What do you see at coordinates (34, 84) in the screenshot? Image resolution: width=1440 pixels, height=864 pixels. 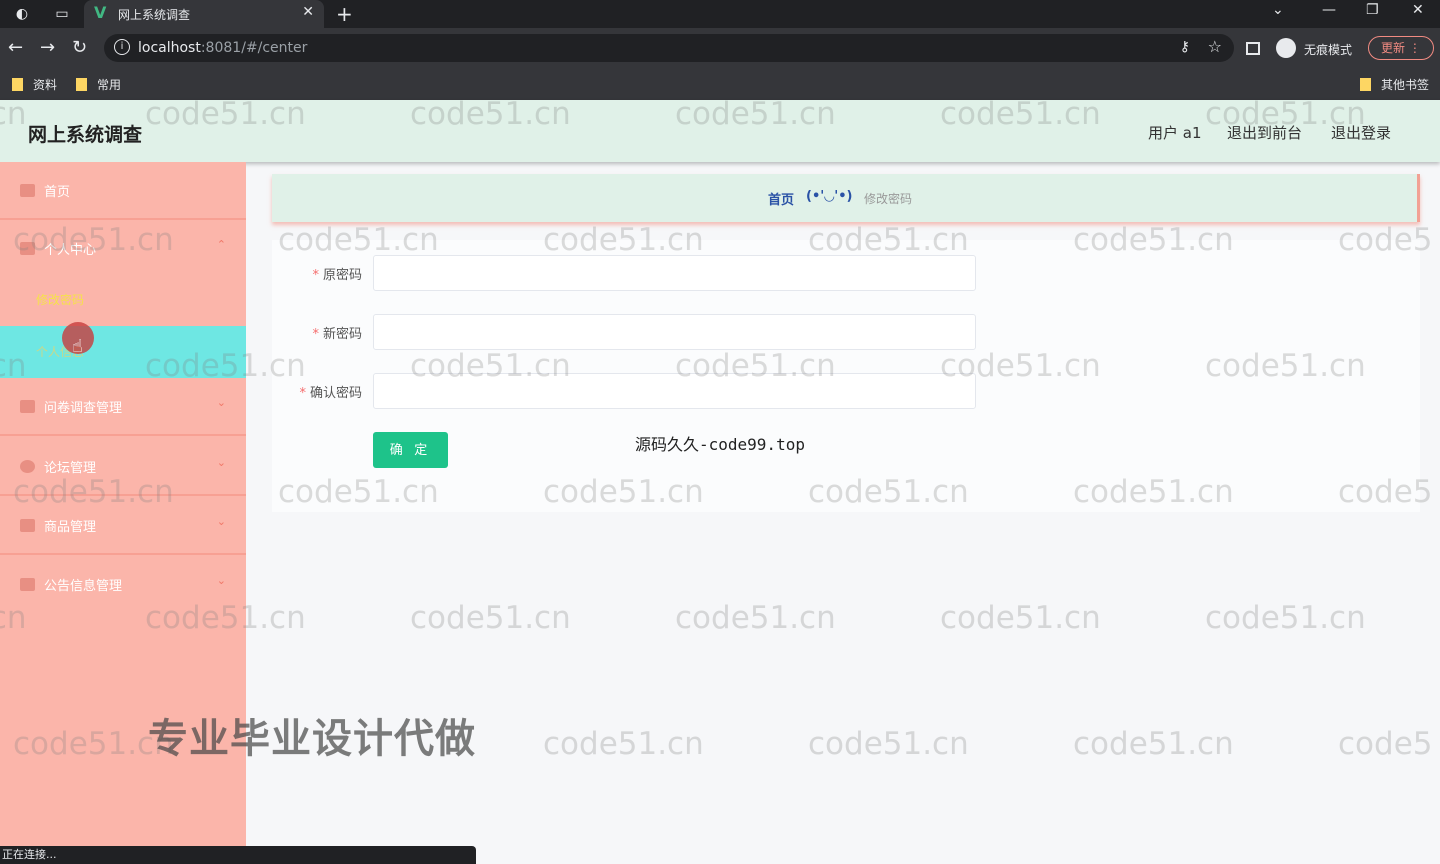 I see `bookmark-folder-ziliao: 资料` at bounding box center [34, 84].